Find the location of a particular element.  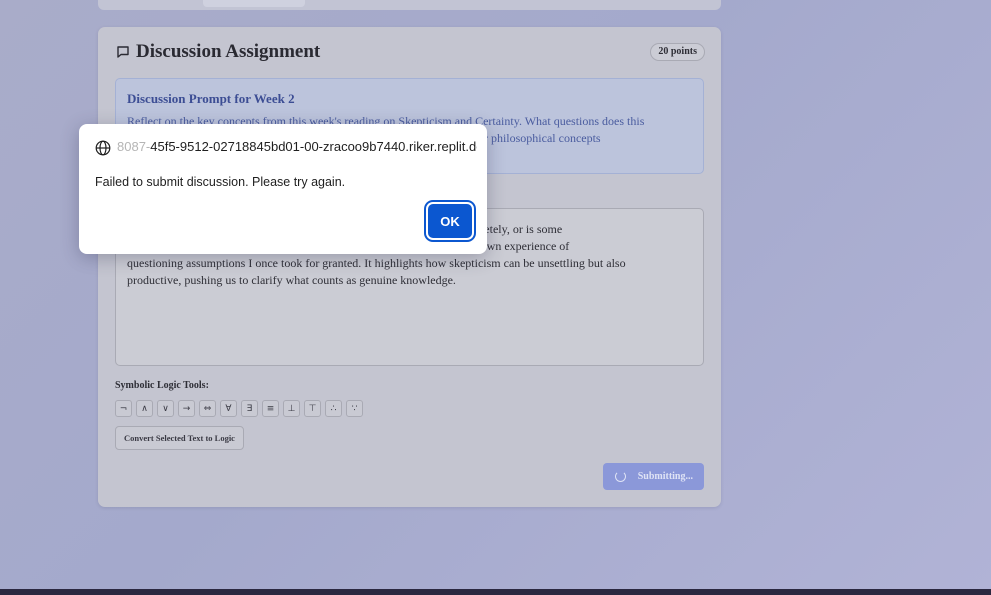

loading-spinner-icon is located at coordinates (620, 476).